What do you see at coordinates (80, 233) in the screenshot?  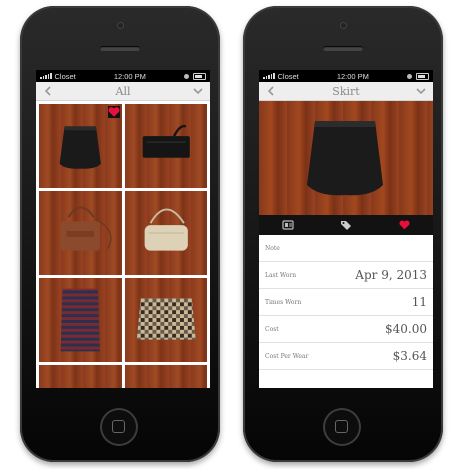 I see `item-tile-brown-bag` at bounding box center [80, 233].